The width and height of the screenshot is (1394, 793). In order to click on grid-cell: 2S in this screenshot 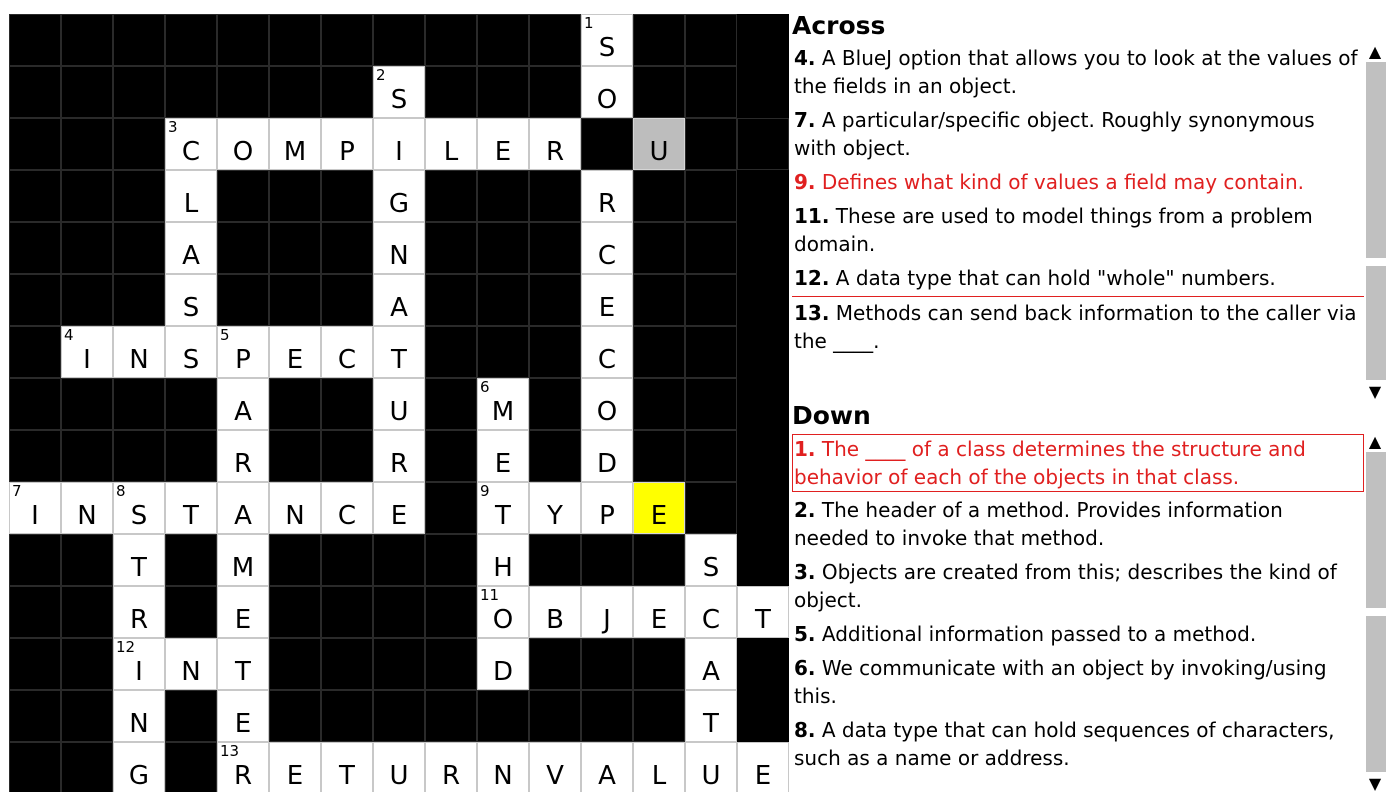, I will do `click(399, 92)`.